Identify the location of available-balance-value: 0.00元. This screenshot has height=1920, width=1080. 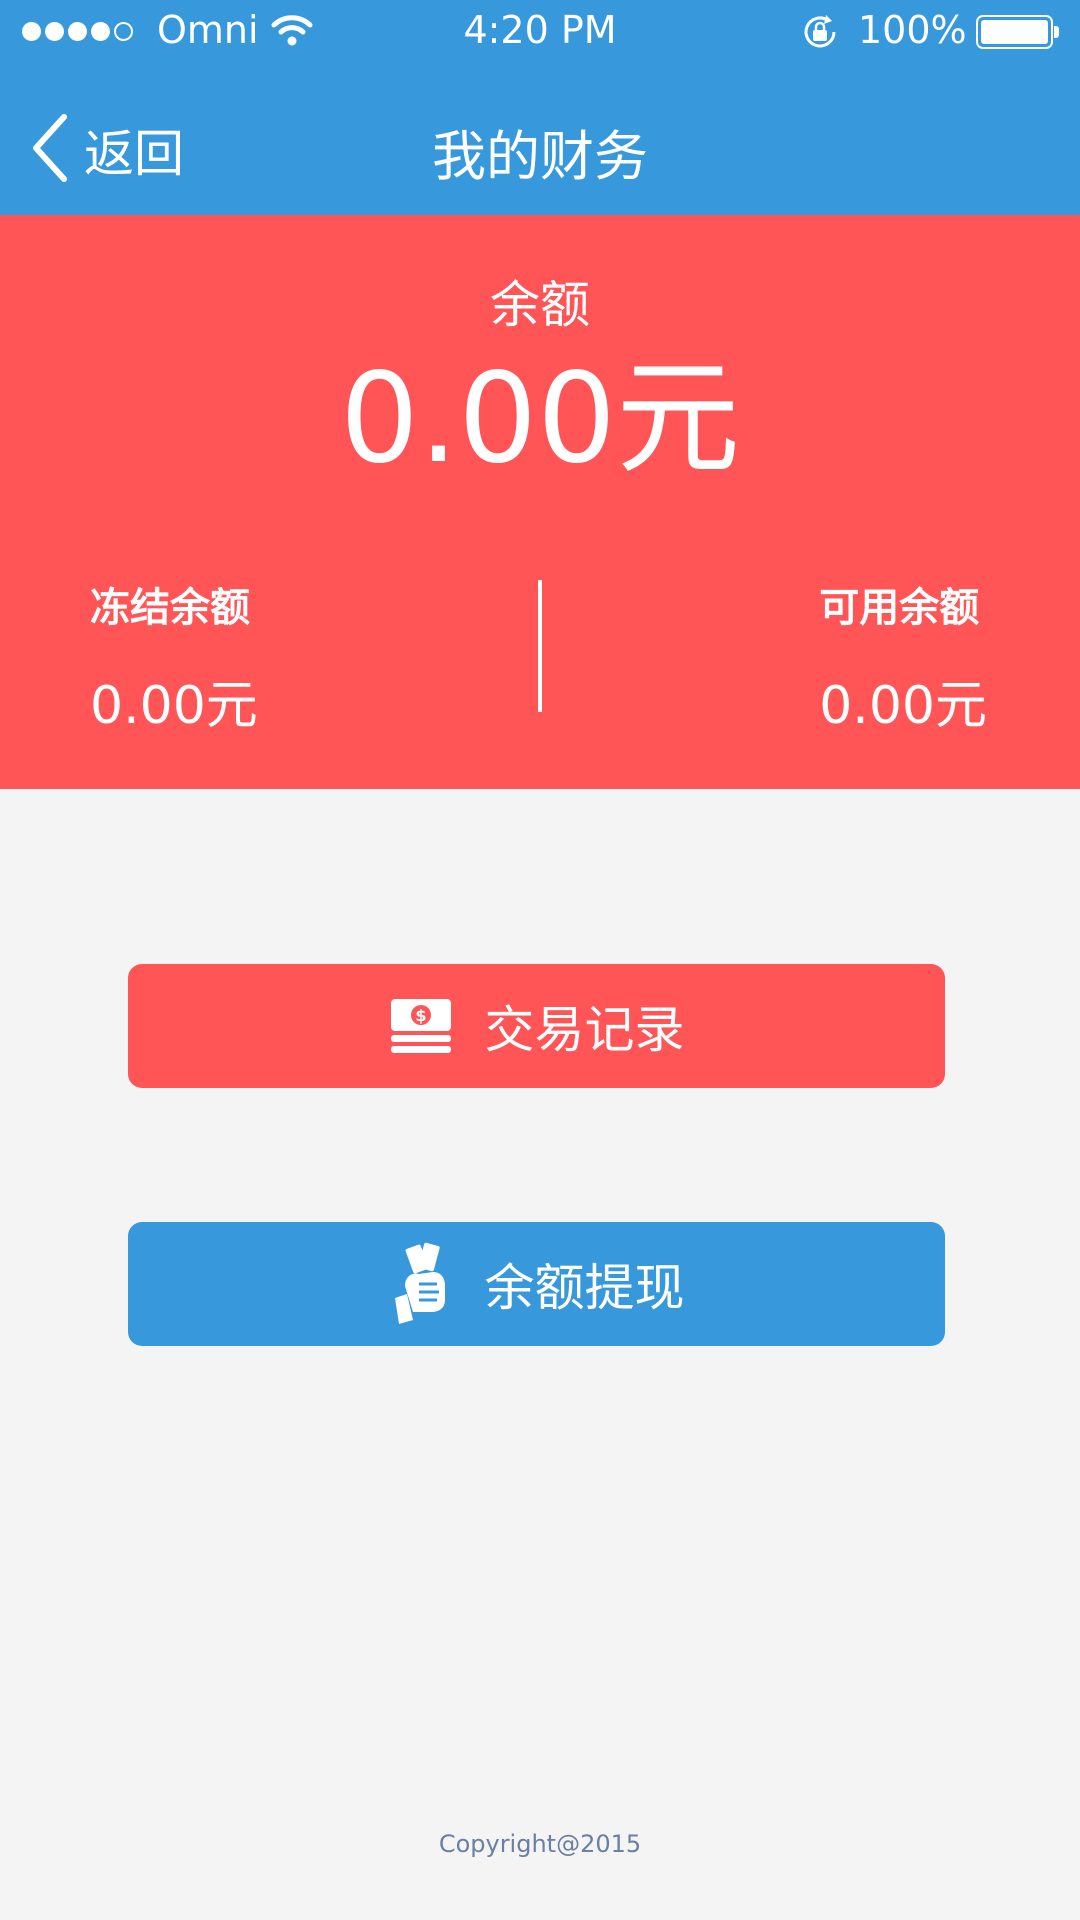
(903, 706).